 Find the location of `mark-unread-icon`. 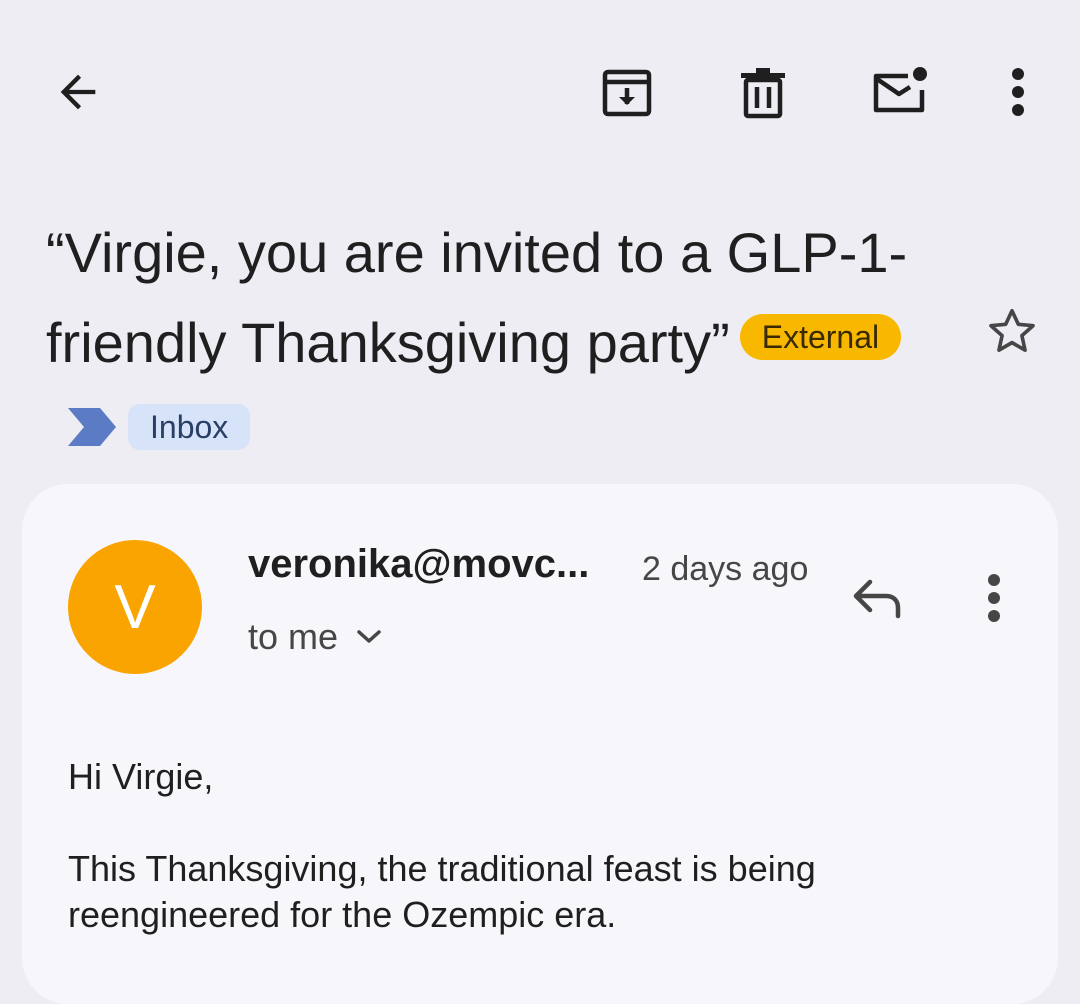

mark-unread-icon is located at coordinates (900, 90).